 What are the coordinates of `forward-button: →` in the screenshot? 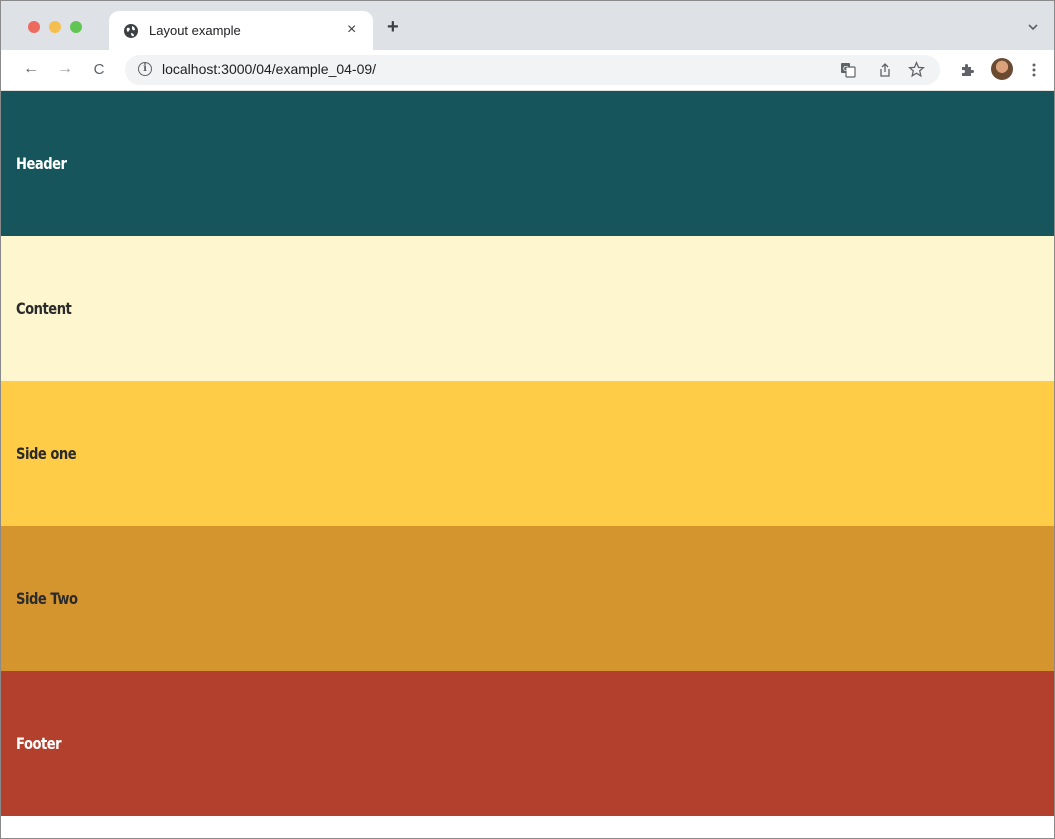 It's located at (65, 69).